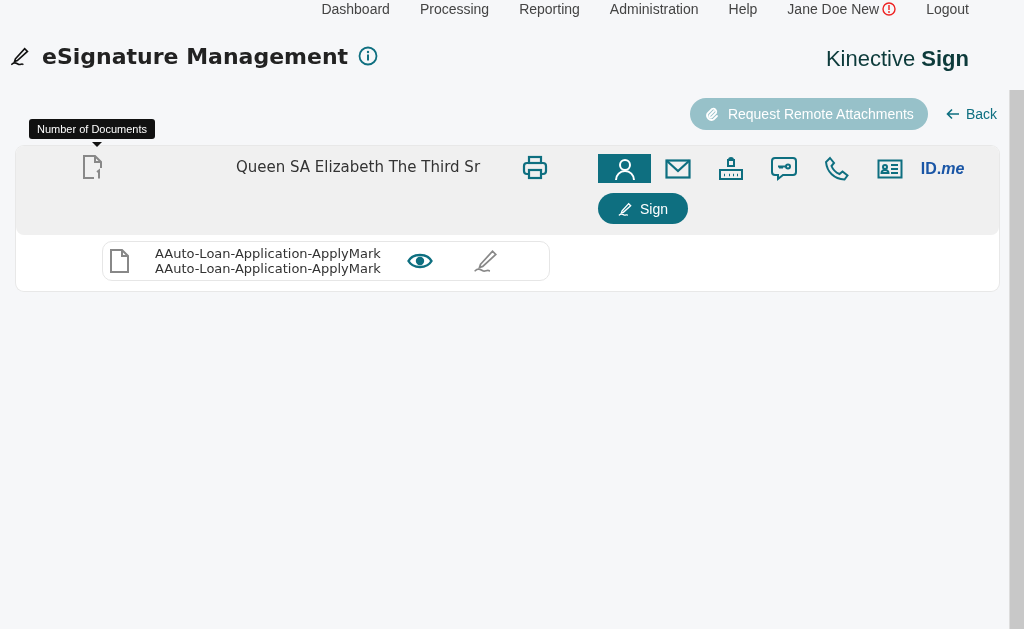  Describe the element at coordinates (368, 56) in the screenshot. I see `info-icon` at that location.